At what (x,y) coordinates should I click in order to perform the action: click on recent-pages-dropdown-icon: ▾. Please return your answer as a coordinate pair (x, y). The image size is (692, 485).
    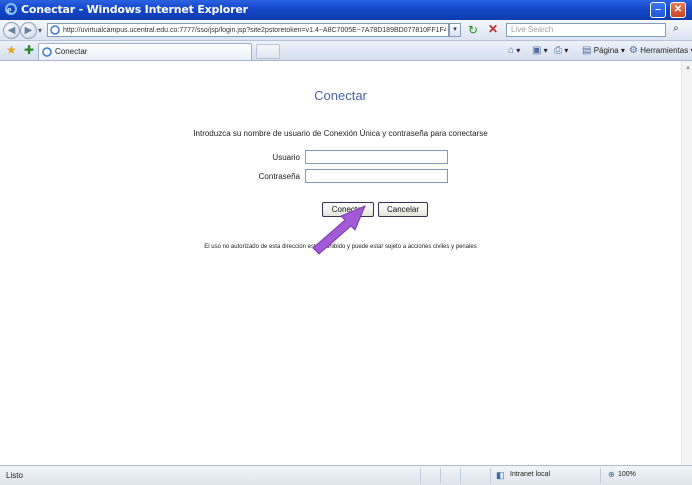
    Looking at the image, I should click on (40, 30).